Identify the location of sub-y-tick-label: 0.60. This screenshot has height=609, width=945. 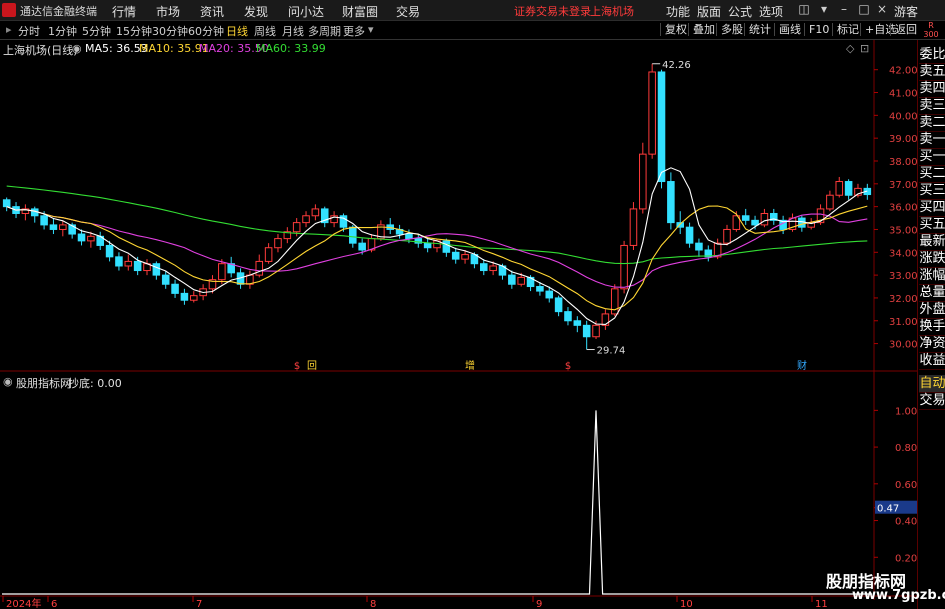
(906, 485).